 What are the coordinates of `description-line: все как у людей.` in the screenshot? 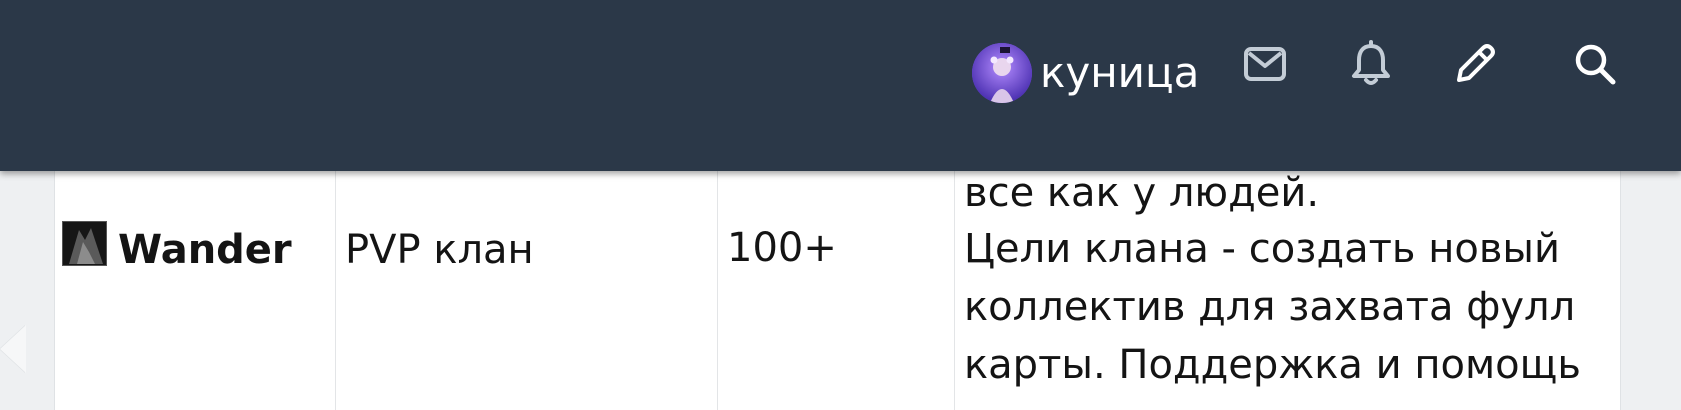 It's located at (1142, 193).